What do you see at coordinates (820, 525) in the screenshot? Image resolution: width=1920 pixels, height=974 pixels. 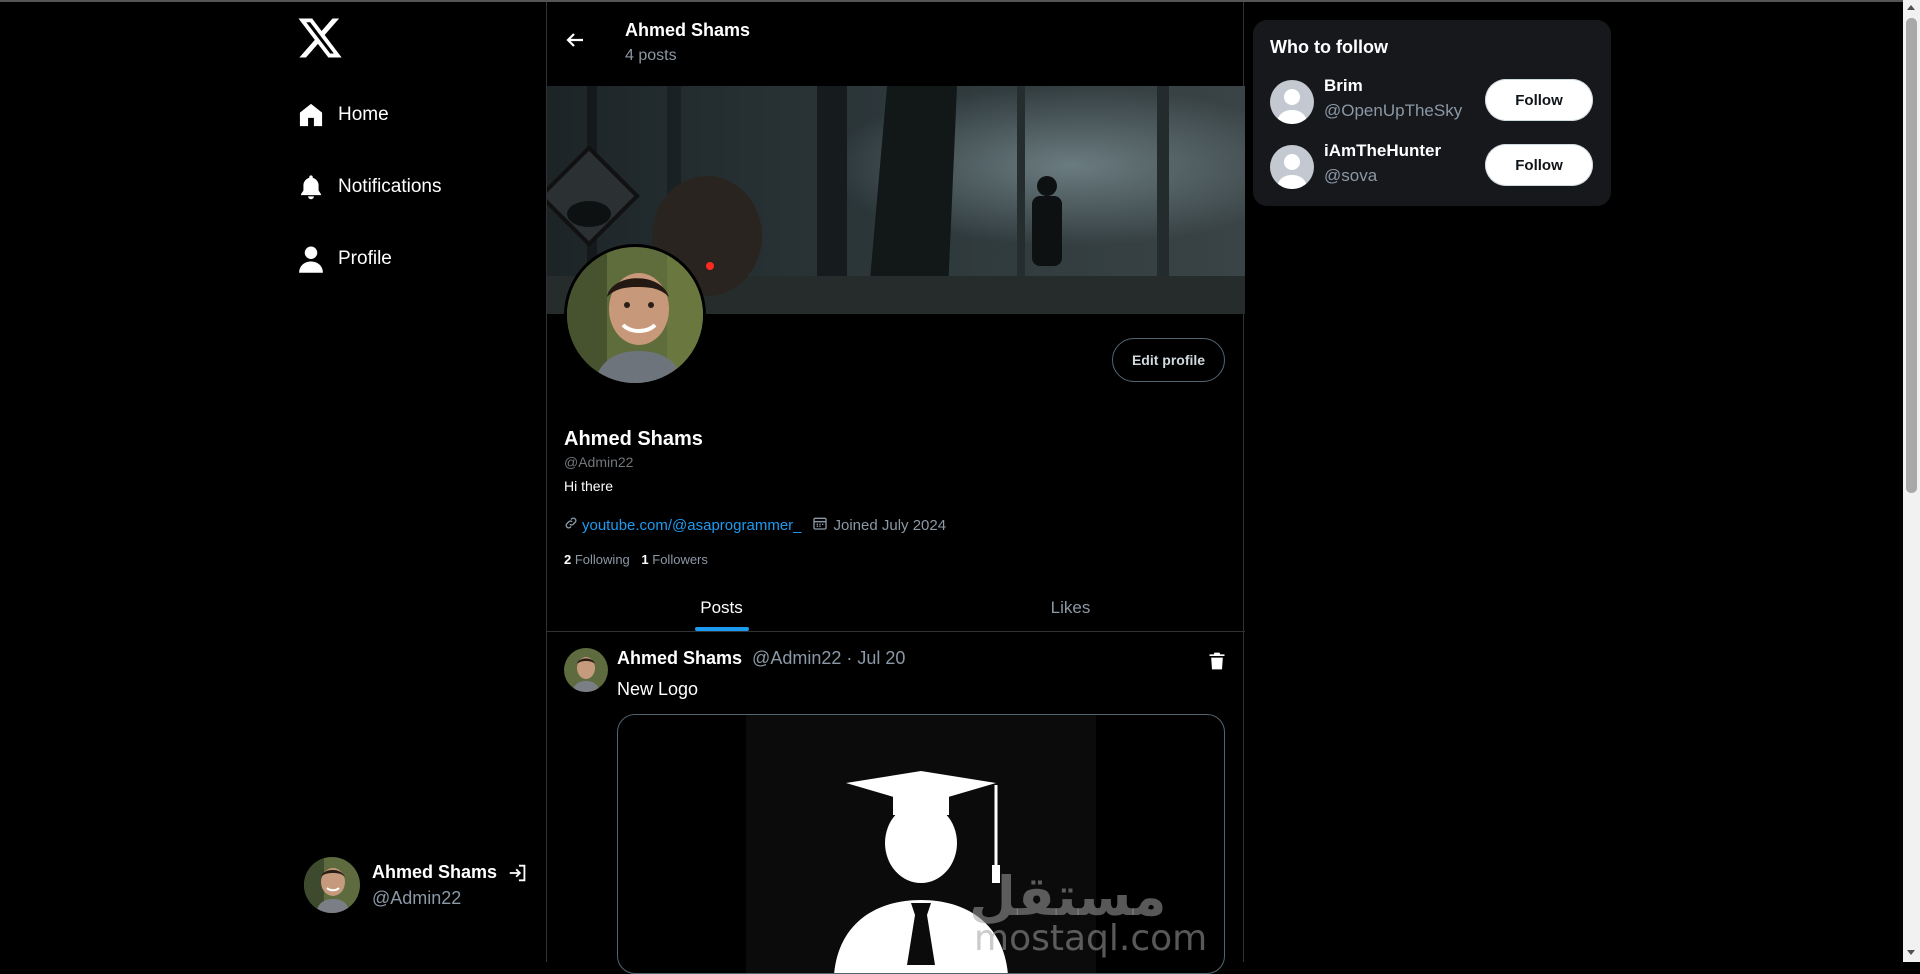 I see `calendar-icon` at bounding box center [820, 525].